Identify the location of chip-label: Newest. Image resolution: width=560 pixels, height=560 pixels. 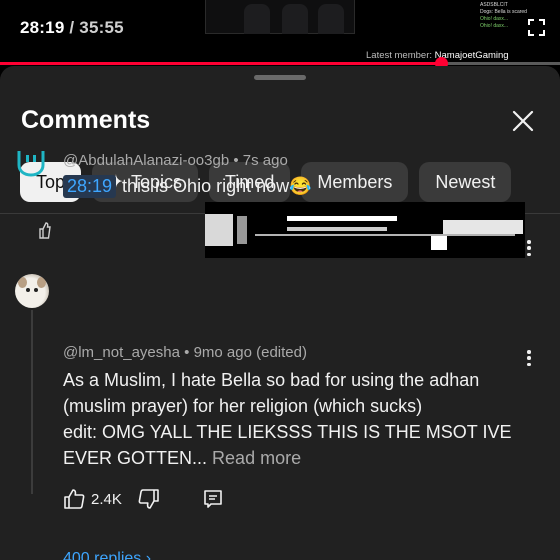
(465, 181).